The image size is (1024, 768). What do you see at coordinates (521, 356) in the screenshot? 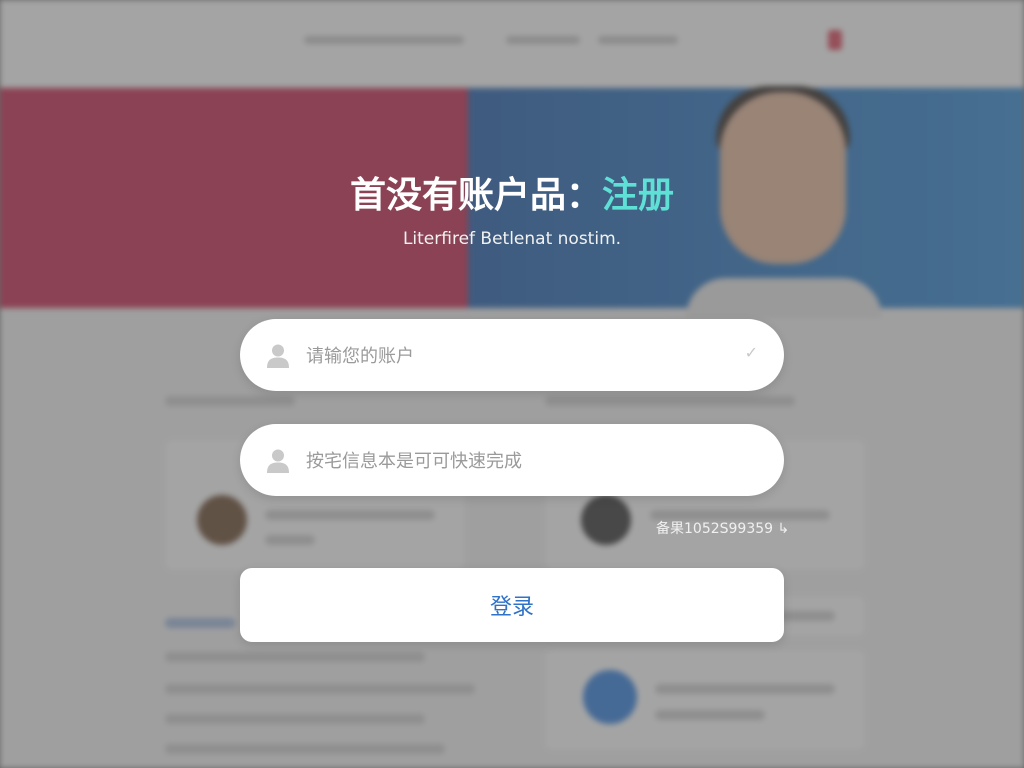
I see `account-input` at bounding box center [521, 356].